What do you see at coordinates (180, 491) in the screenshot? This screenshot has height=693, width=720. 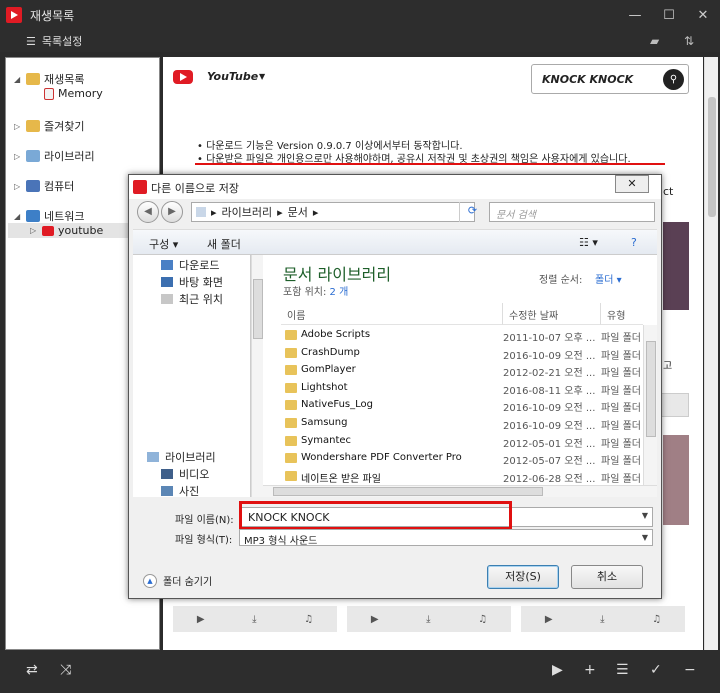 I see `nav-item-pictures: 사진` at bounding box center [180, 491].